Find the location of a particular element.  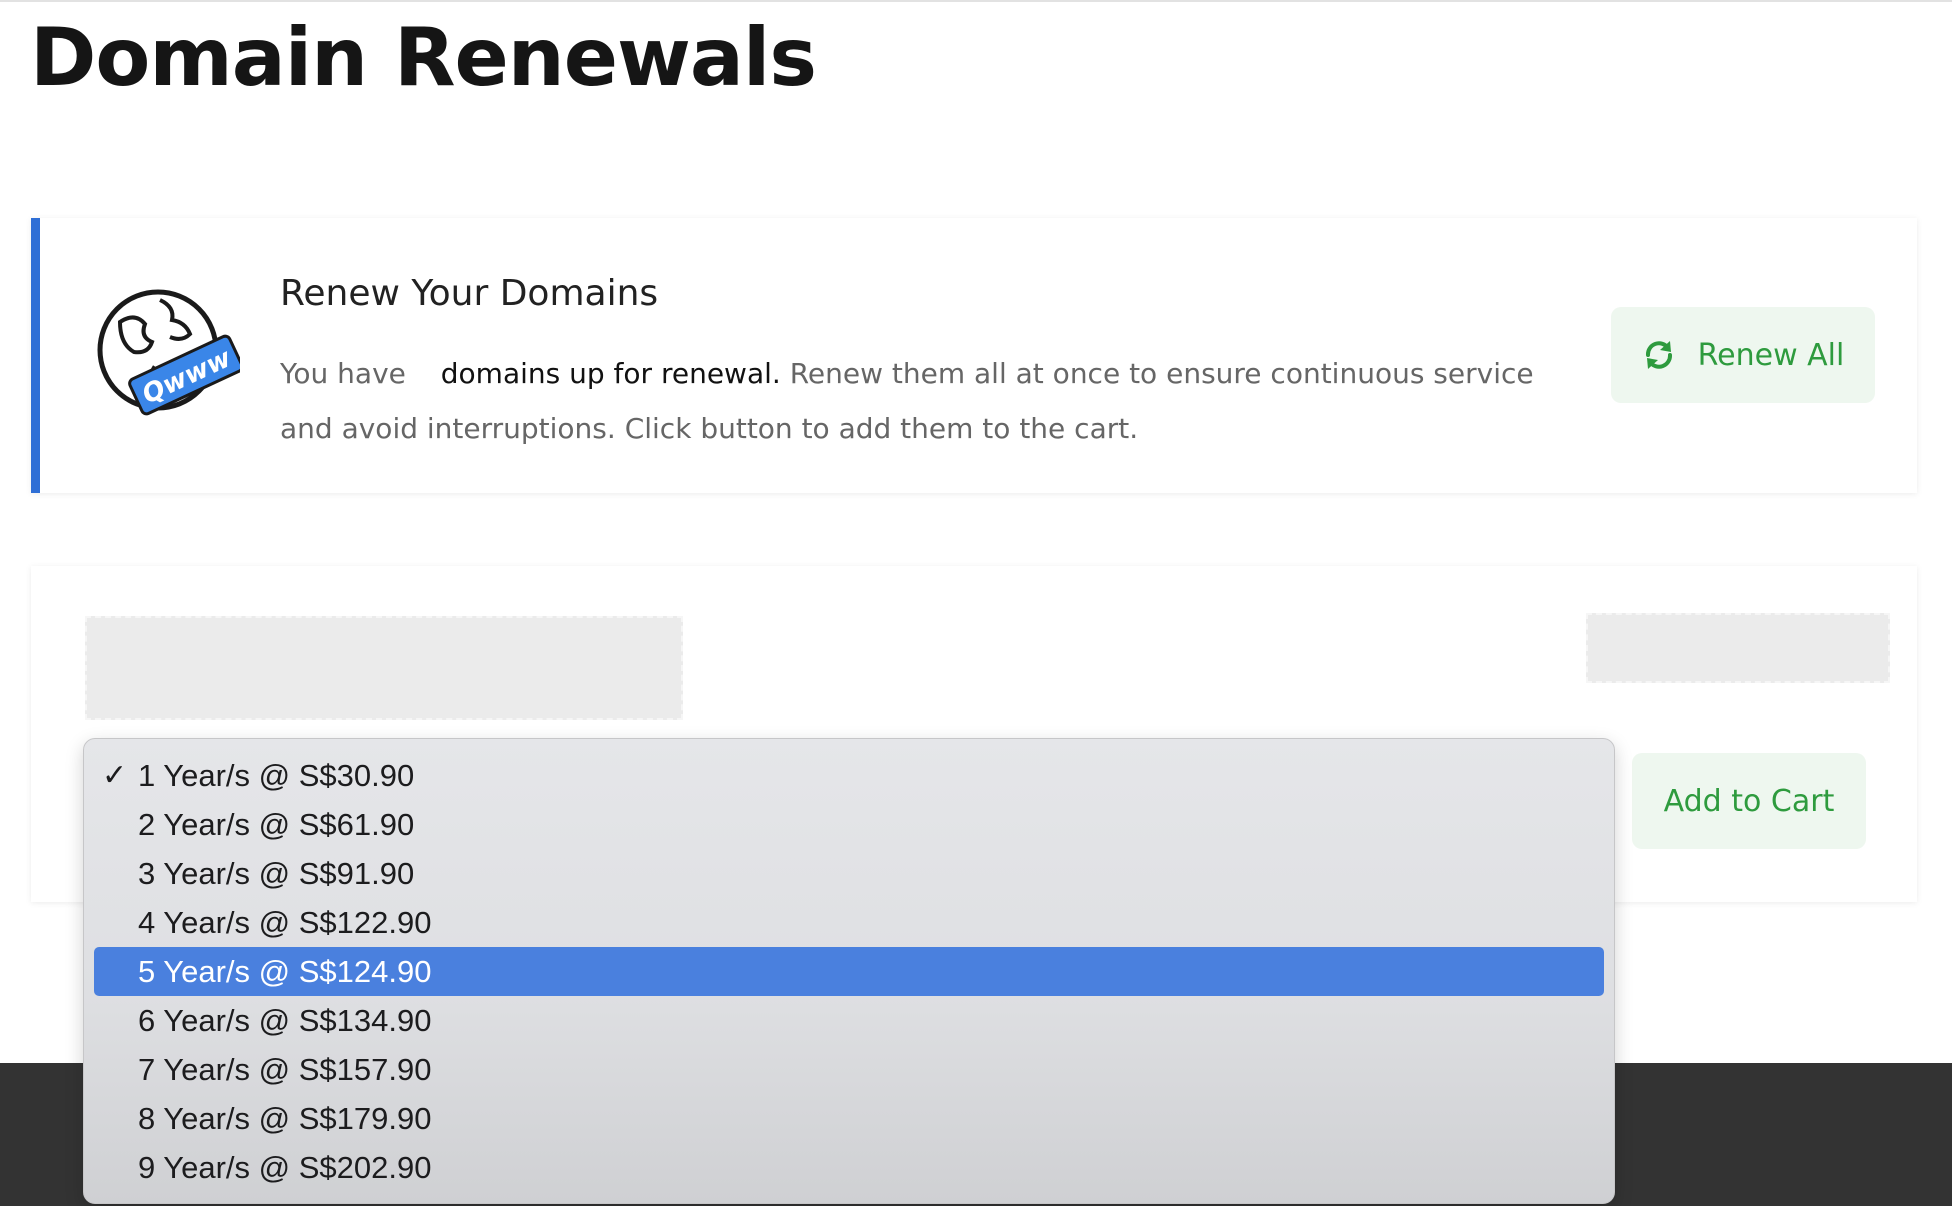

dropdown-option: 6 Year/s @ S$134.90 is located at coordinates (849, 1020).